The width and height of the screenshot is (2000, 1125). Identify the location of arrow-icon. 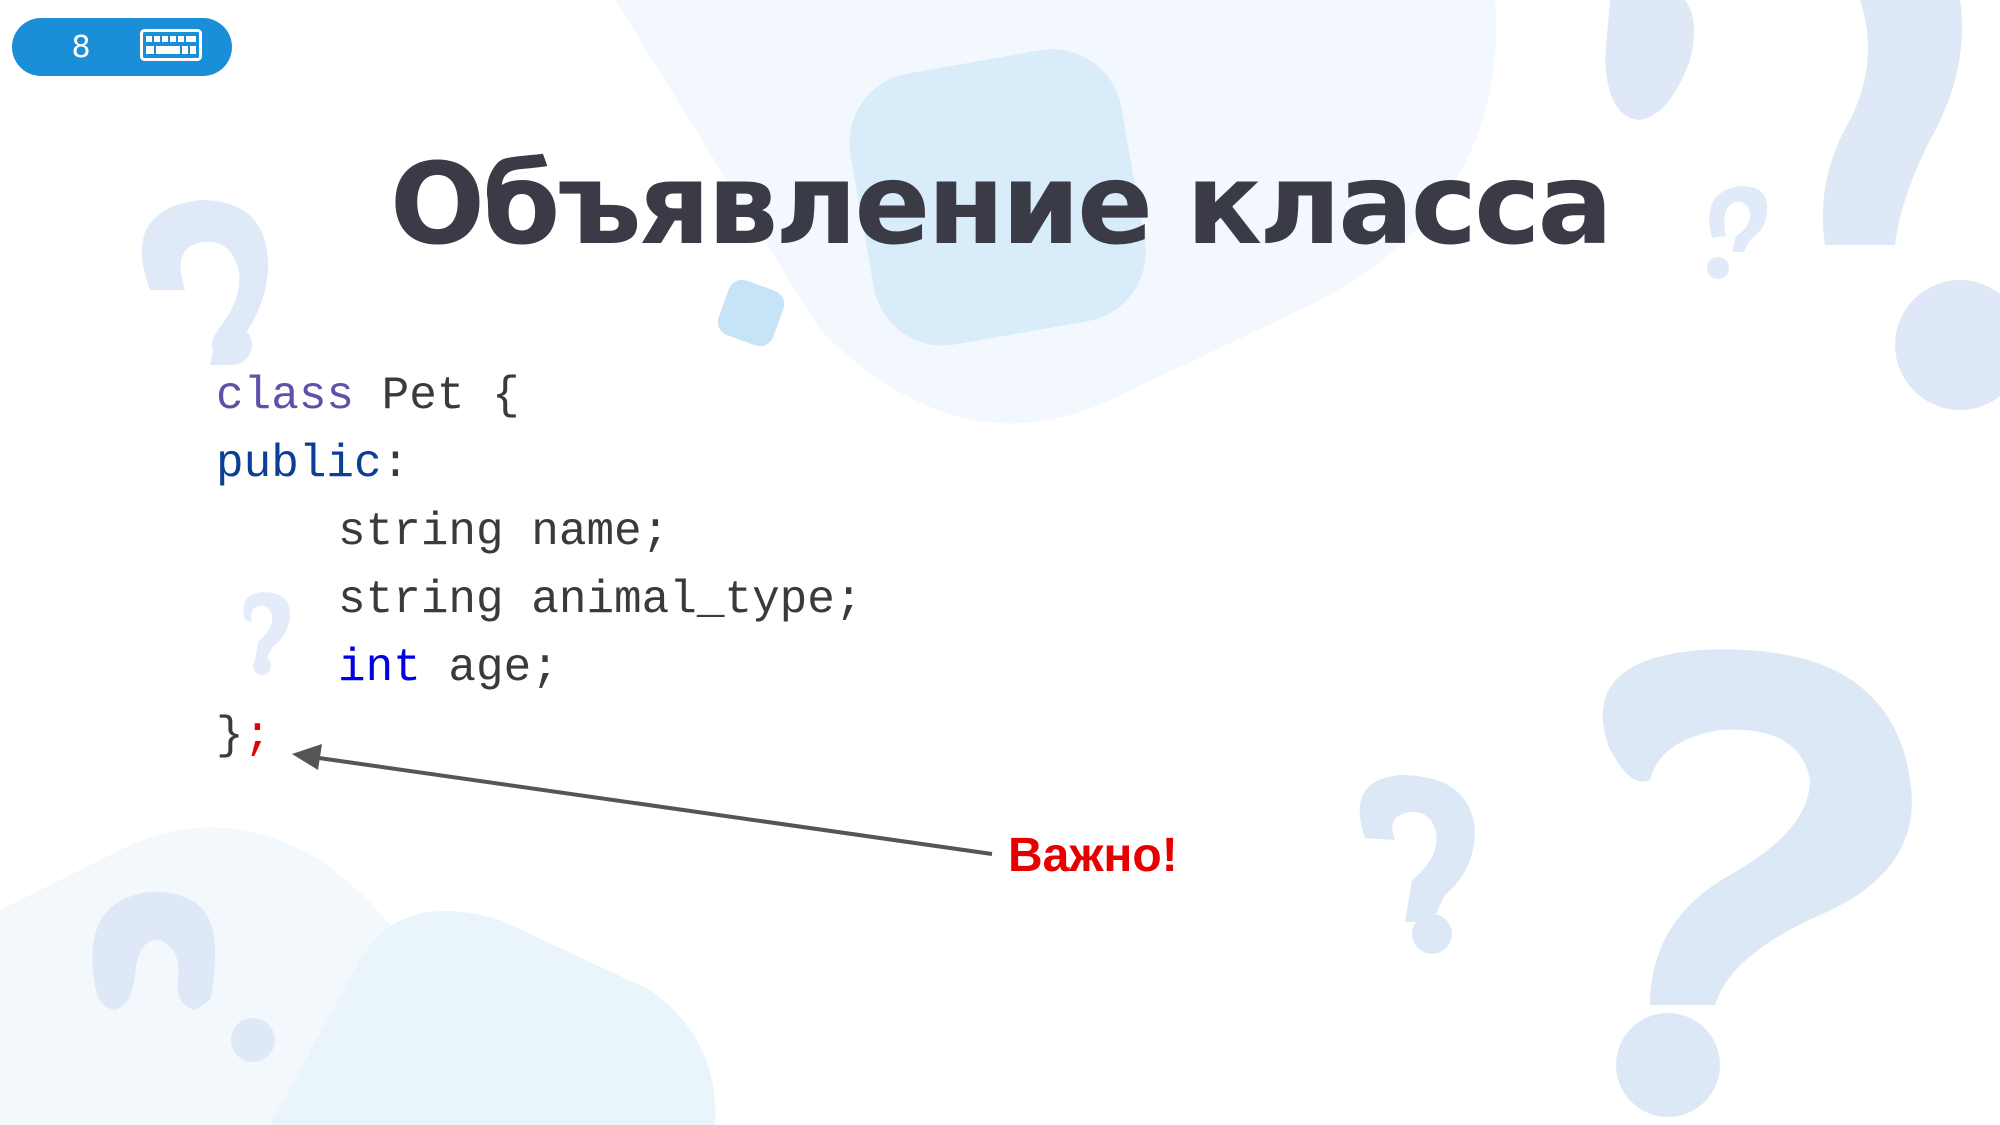
(642, 800).